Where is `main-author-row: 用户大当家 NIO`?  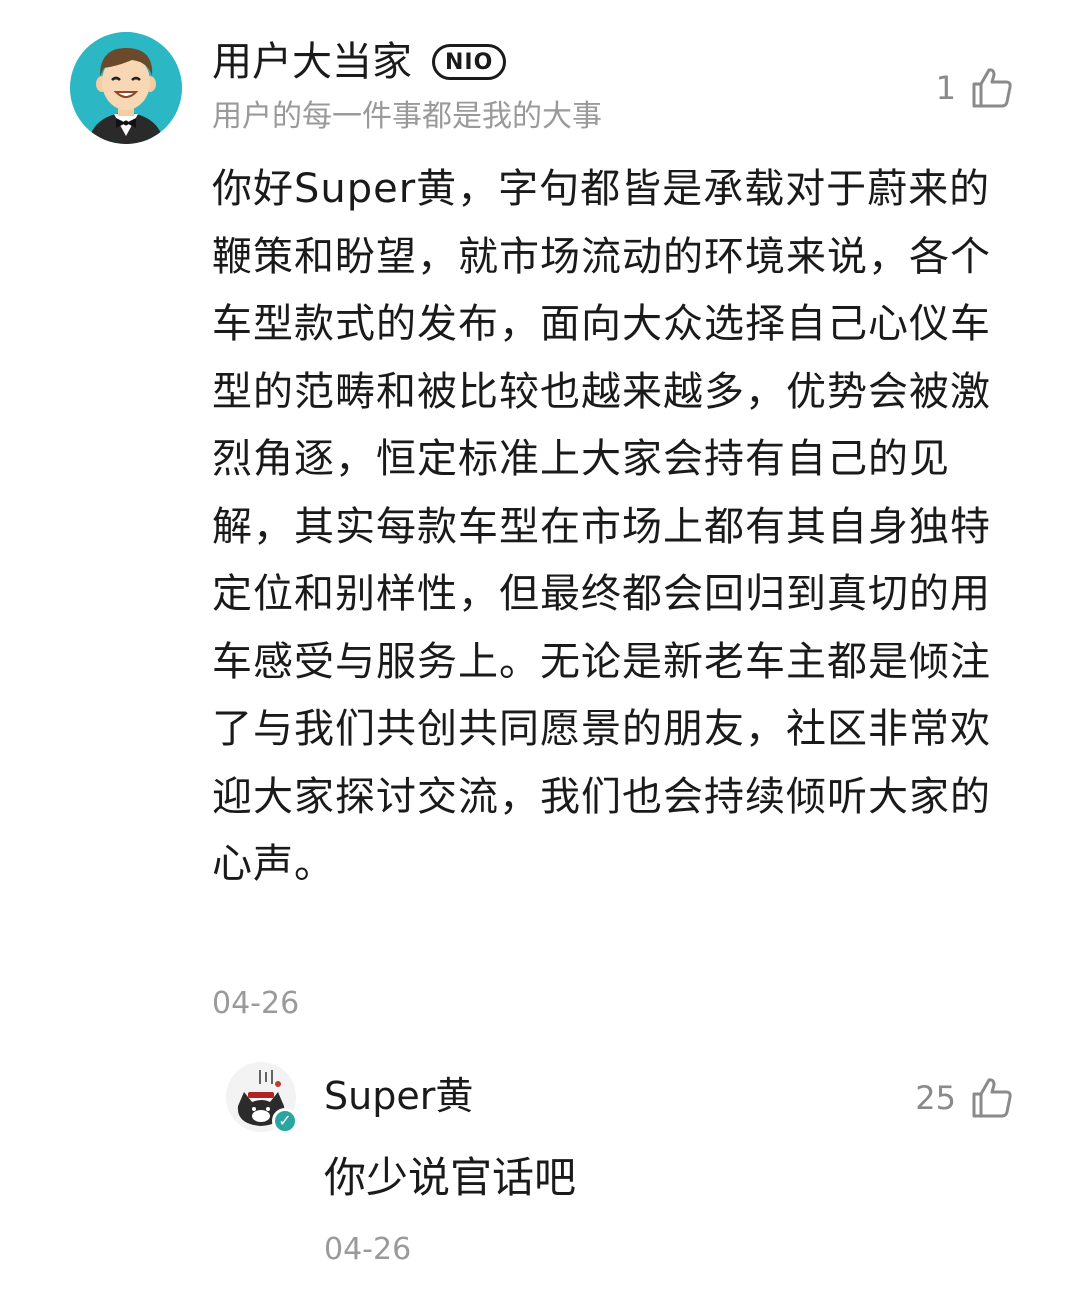
main-author-row: 用户大当家 NIO is located at coordinates (359, 62).